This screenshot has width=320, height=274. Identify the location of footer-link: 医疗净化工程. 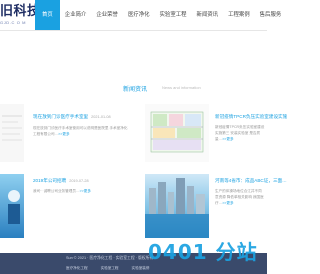
(77, 268).